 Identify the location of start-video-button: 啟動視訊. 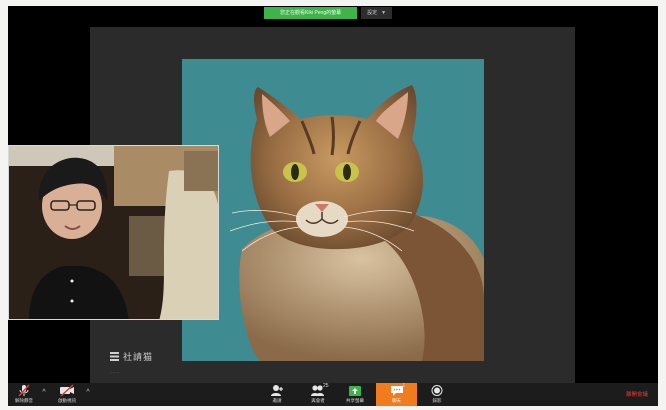
(67, 395).